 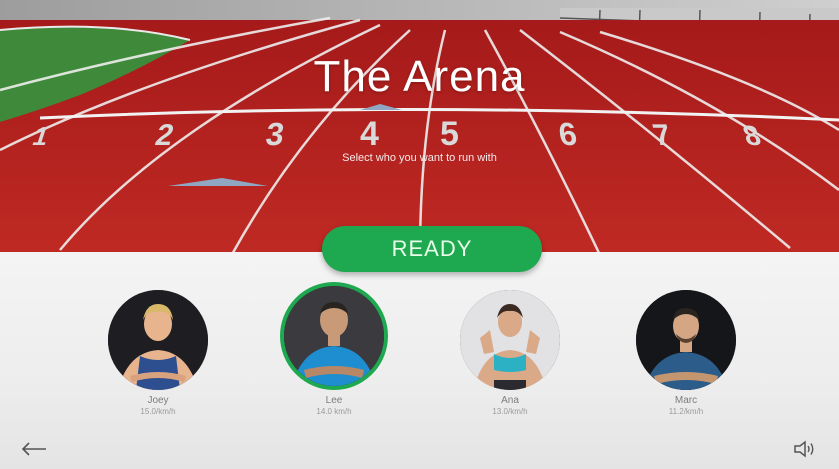 What do you see at coordinates (567, 134) in the screenshot?
I see `lane-number-6: 6` at bounding box center [567, 134].